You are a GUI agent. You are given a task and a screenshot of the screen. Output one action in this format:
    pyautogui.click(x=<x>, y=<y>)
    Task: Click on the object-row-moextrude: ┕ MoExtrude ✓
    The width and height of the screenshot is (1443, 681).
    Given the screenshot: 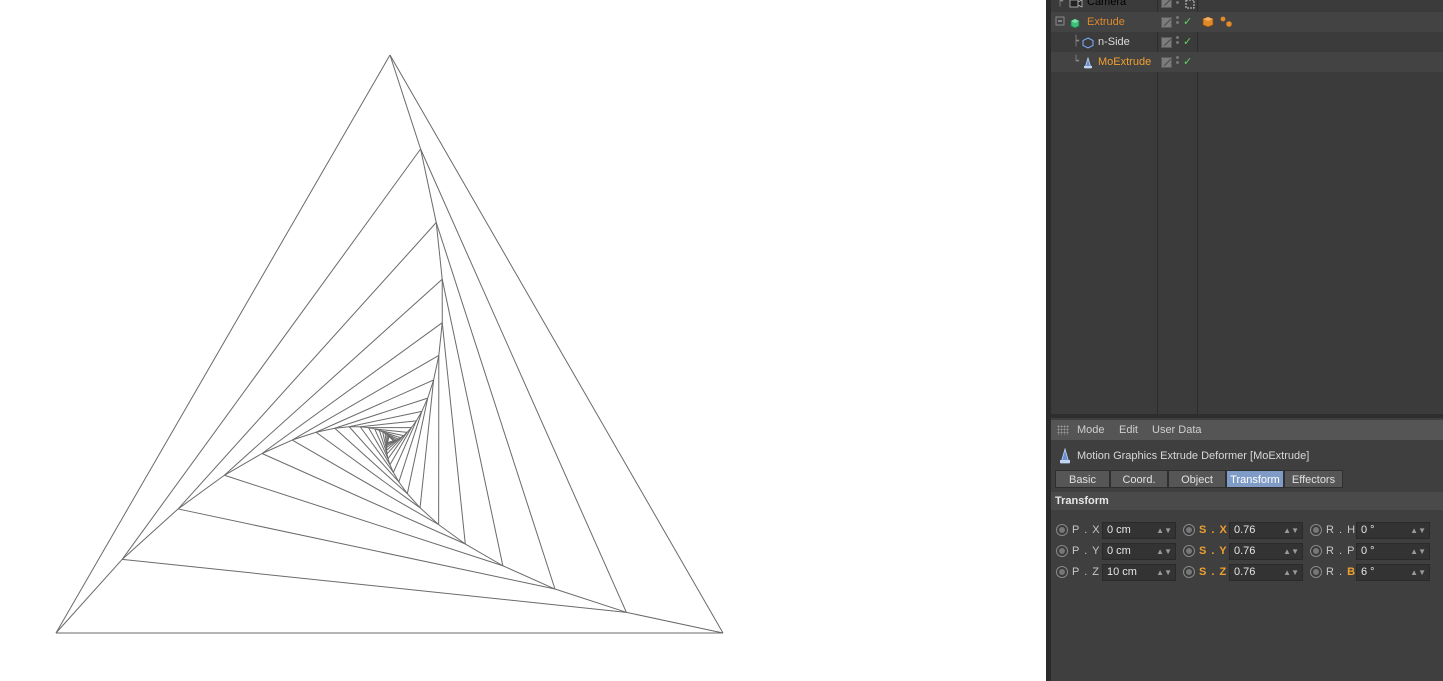 What is the action you would take?
    pyautogui.click(x=1247, y=62)
    